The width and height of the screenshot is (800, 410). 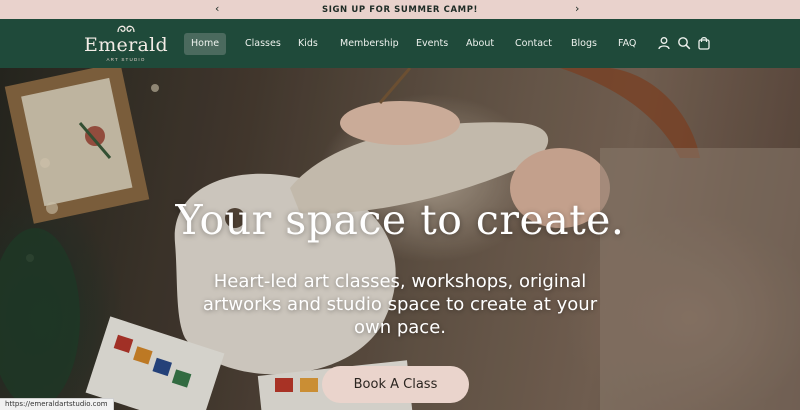 I want to click on announcement-text: SIGN UP FOR SUMMER CAMP!, so click(x=400, y=10).